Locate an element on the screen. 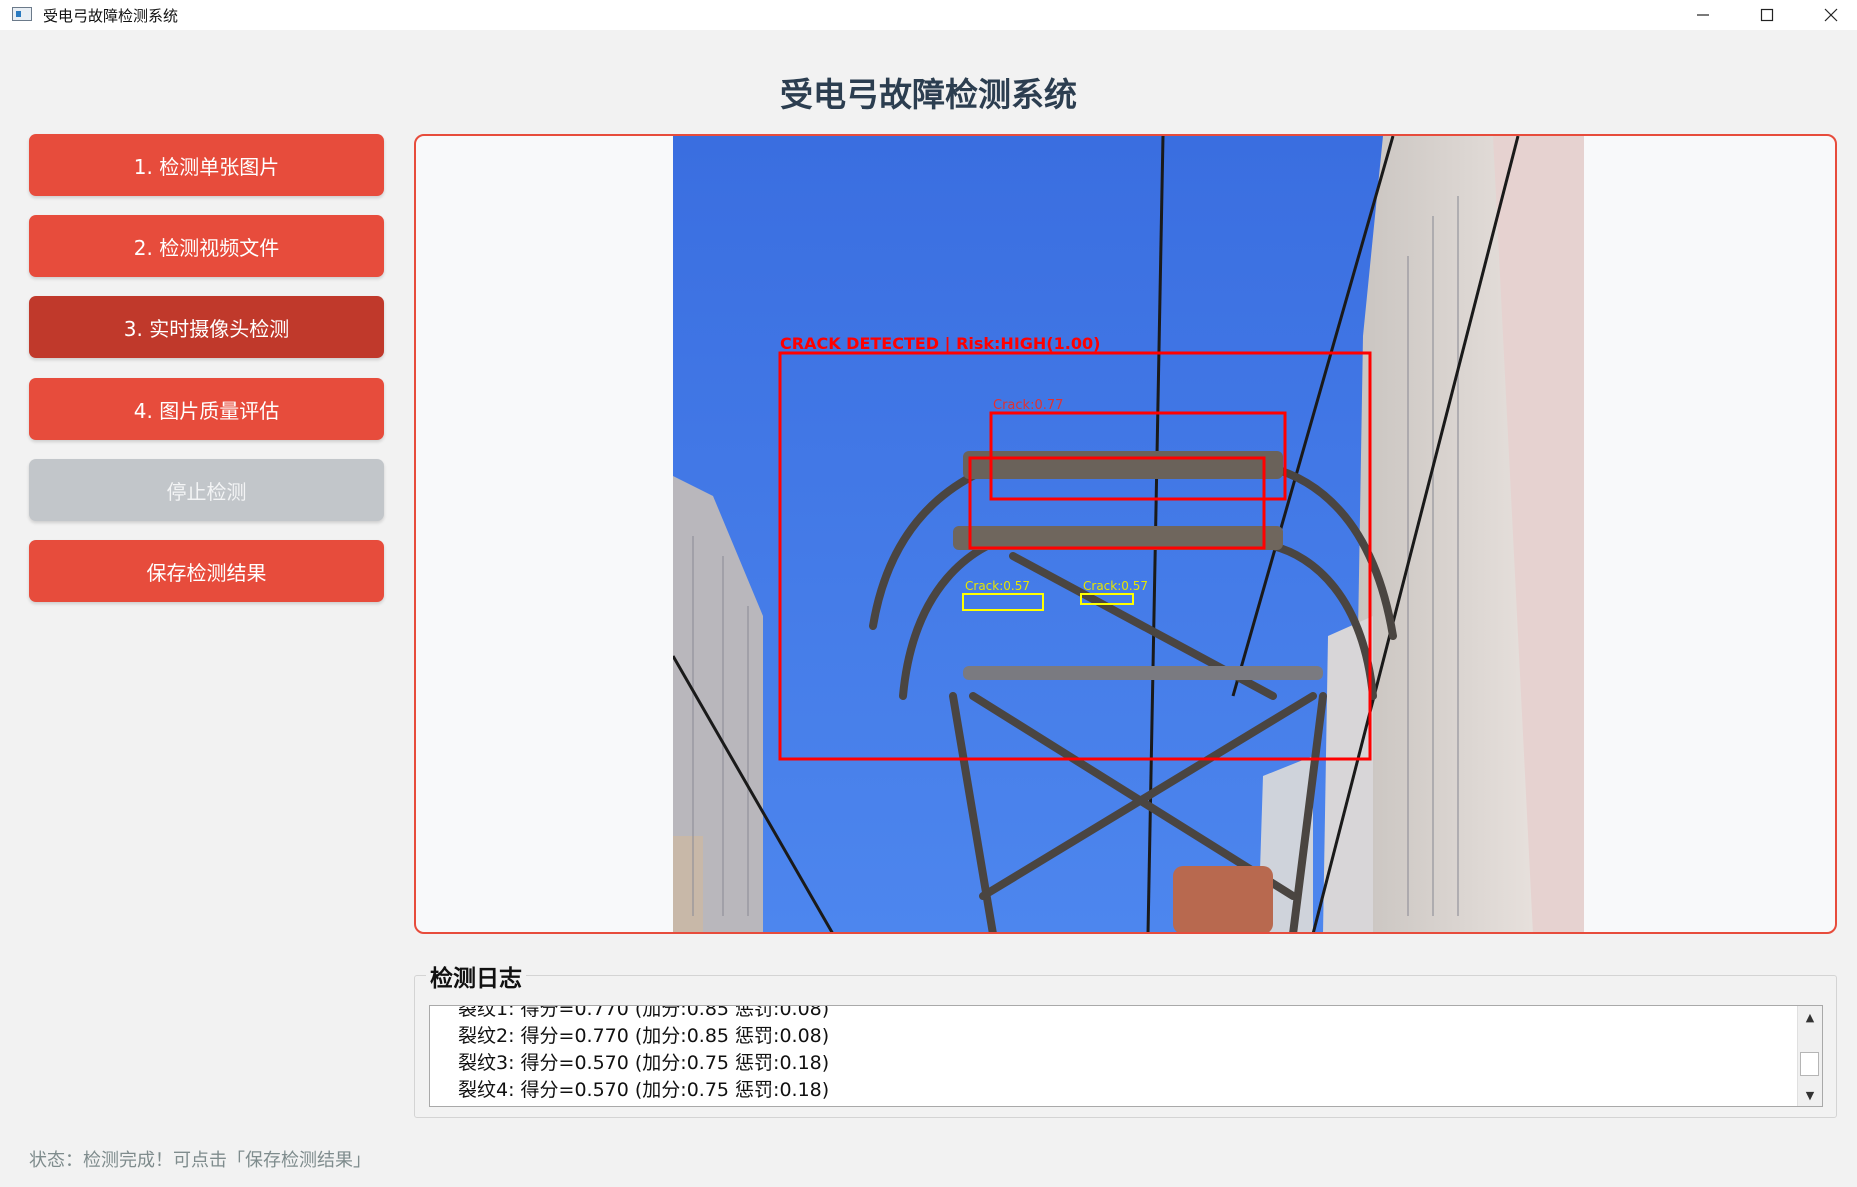  maximize-button is located at coordinates (1767, 15).